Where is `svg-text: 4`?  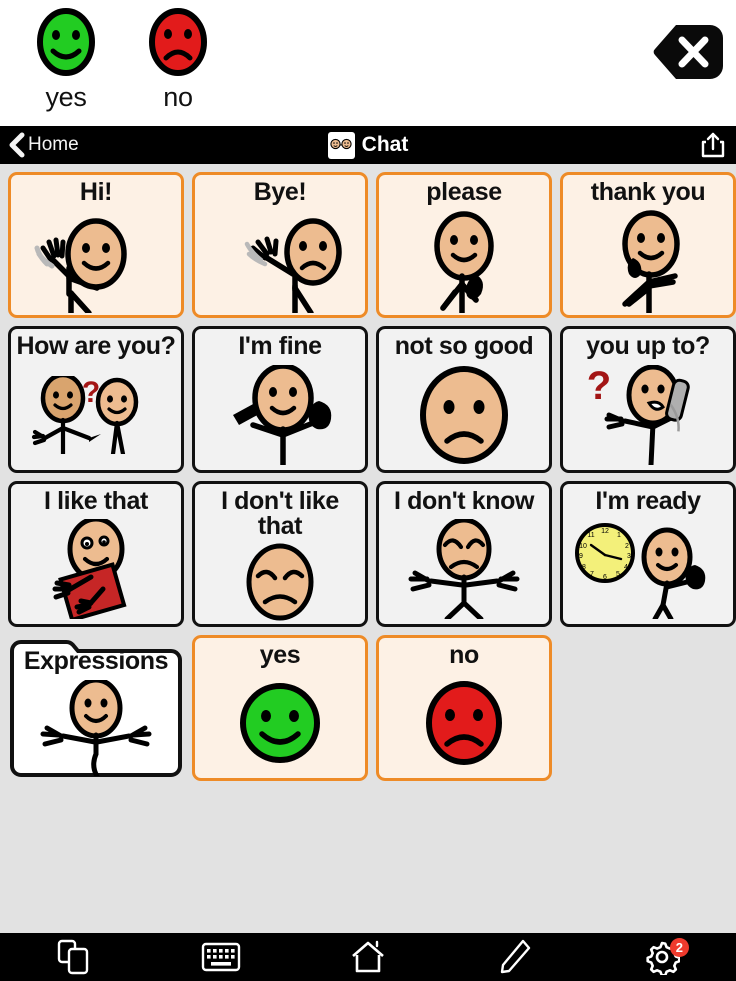
svg-text: 4 is located at coordinates (626, 567).